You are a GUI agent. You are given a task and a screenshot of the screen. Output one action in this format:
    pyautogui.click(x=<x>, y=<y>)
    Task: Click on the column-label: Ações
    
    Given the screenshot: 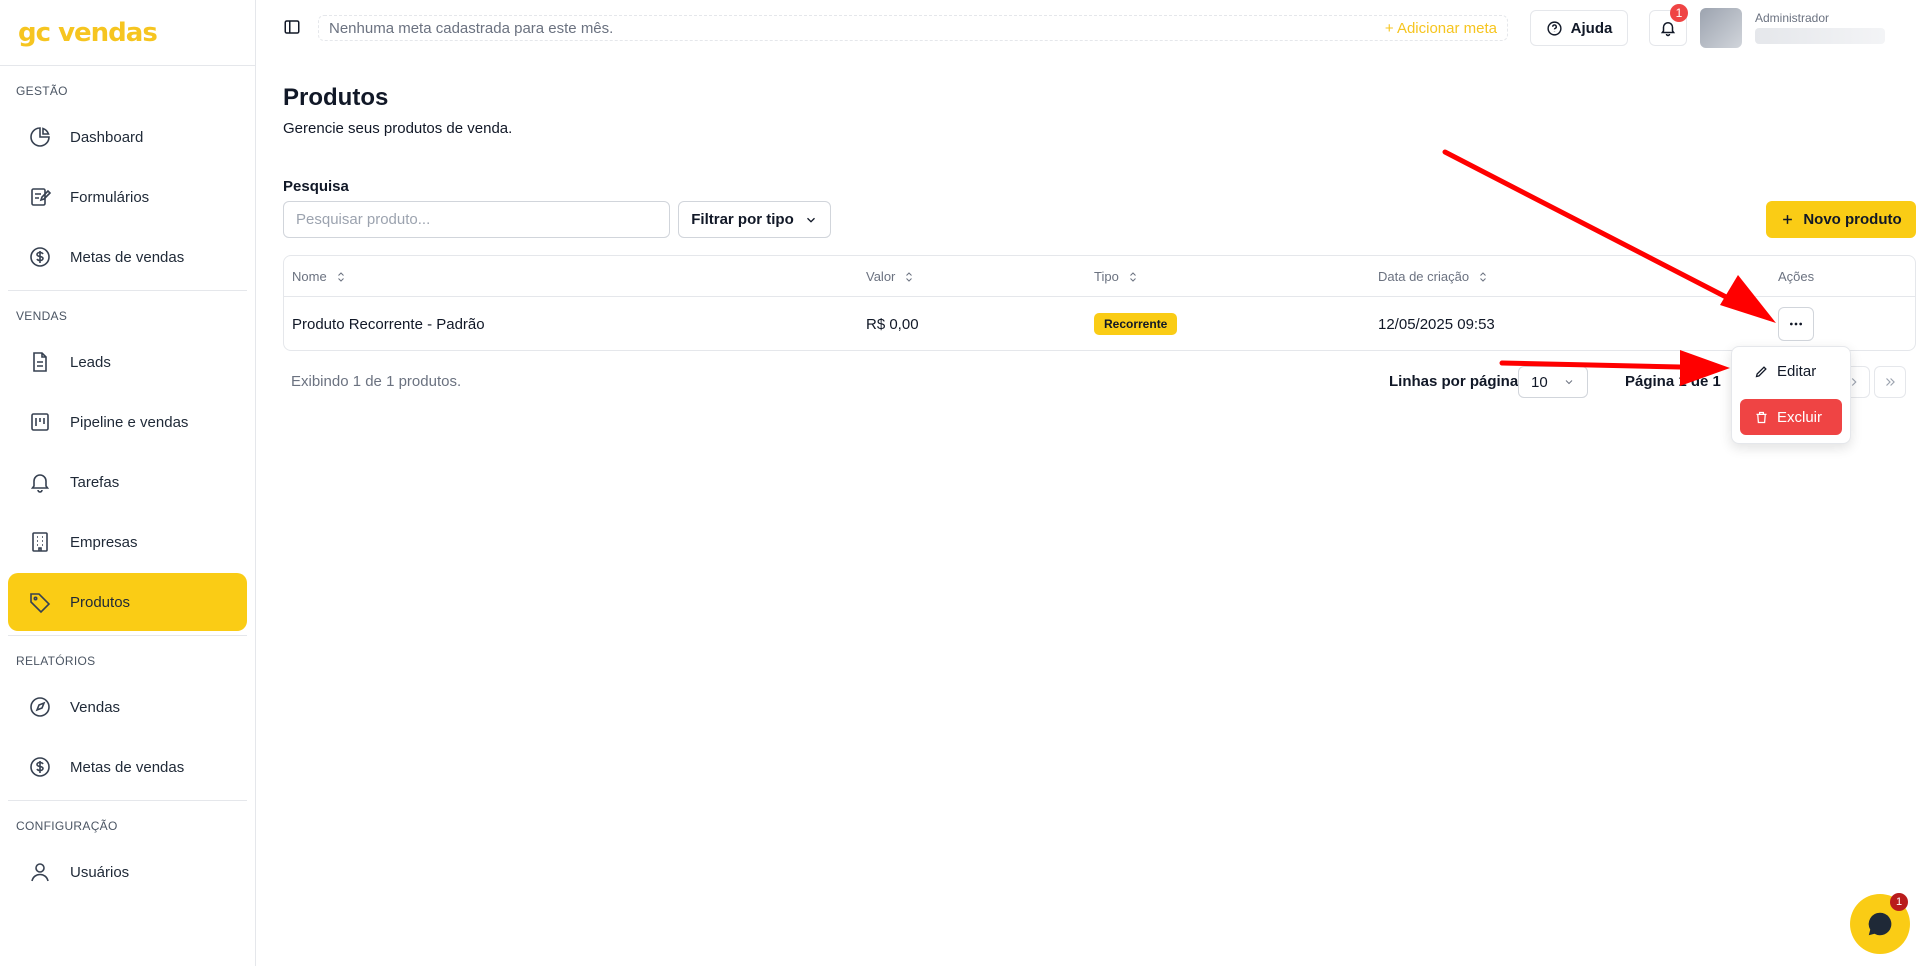 What is the action you would take?
    pyautogui.click(x=1796, y=276)
    